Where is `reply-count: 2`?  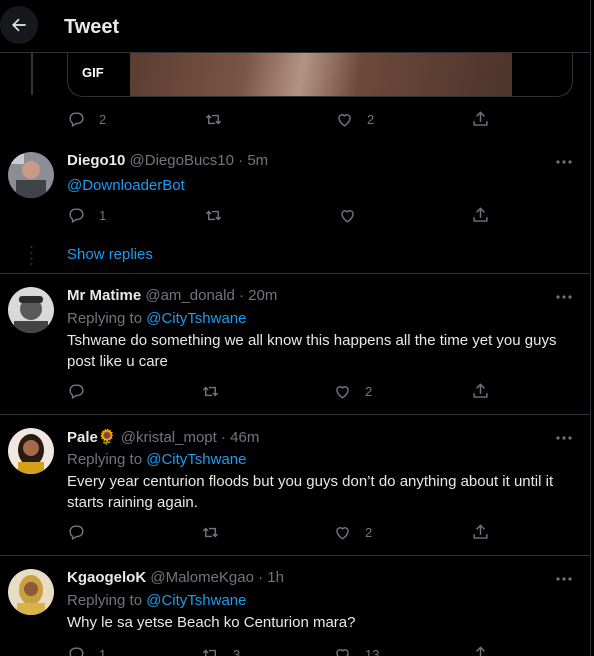
reply-count: 2 is located at coordinates (103, 119).